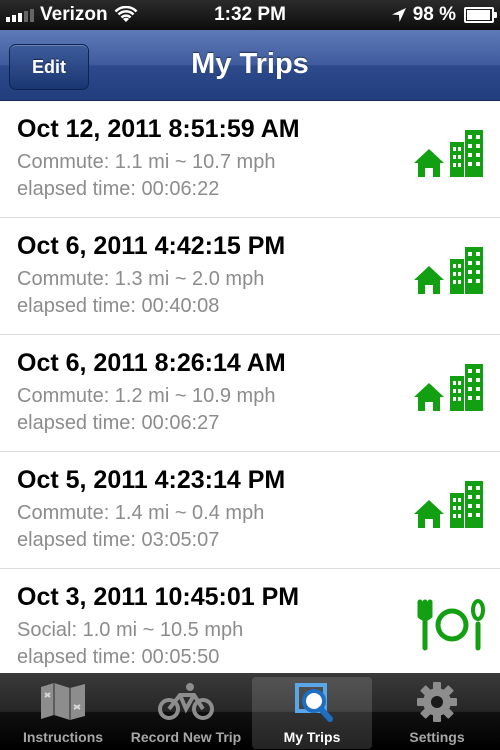 Image resolution: width=500 pixels, height=750 pixels. I want to click on trip-date: Oct 5, 2011 4:23:14 PM, so click(151, 480).